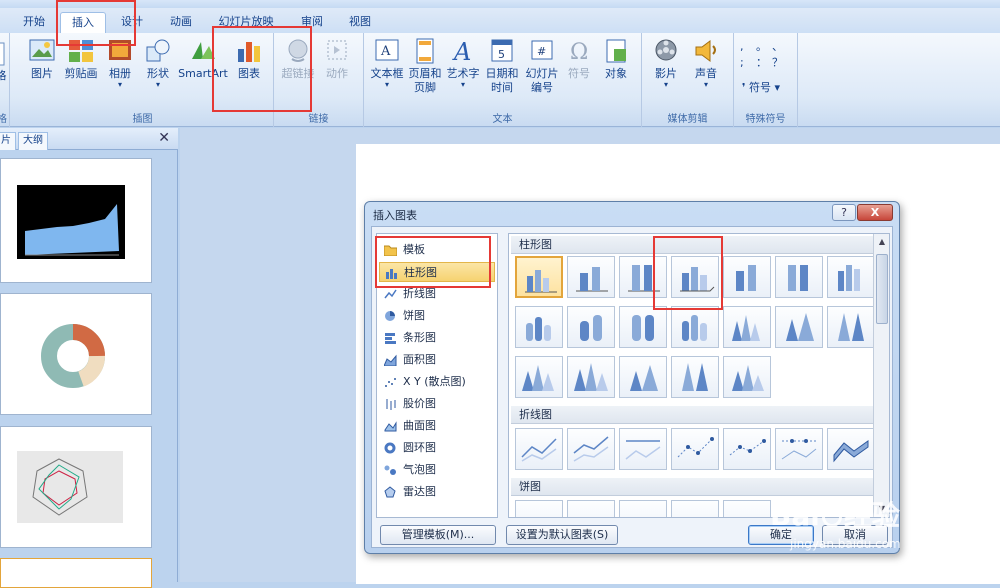  Describe the element at coordinates (591, 377) in the screenshot. I see `chart-thumb-clustered-pyramid` at that location.